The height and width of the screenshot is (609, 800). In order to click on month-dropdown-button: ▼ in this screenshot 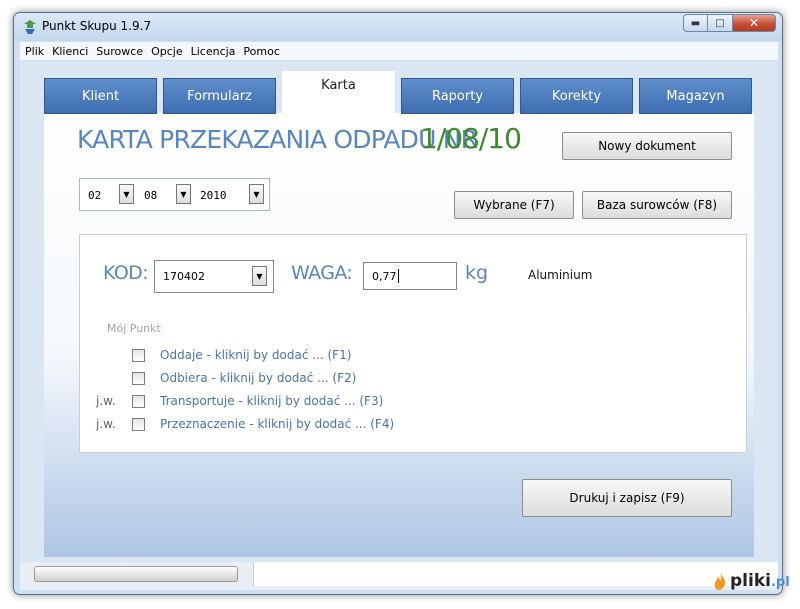, I will do `click(183, 194)`.